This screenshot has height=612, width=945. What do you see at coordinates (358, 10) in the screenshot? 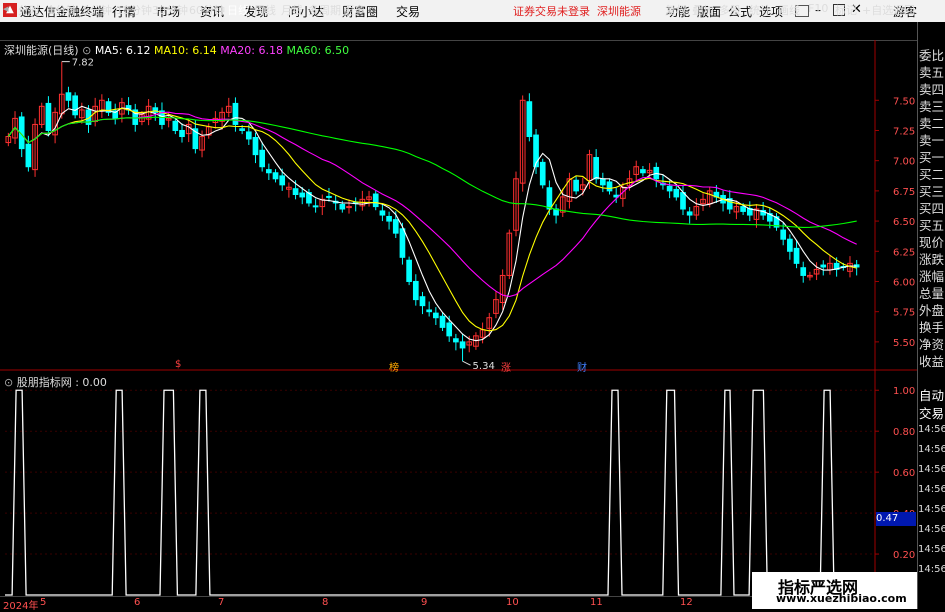
I see `period-more: 更多 ›` at bounding box center [358, 10].